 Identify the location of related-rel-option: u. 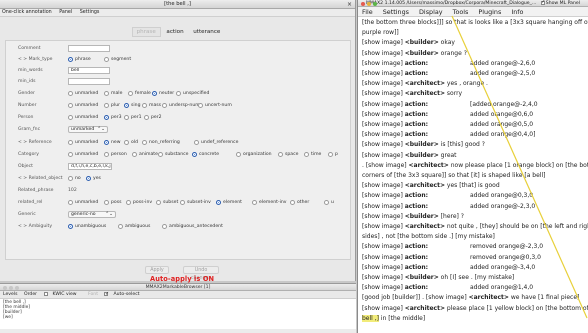
(329, 203).